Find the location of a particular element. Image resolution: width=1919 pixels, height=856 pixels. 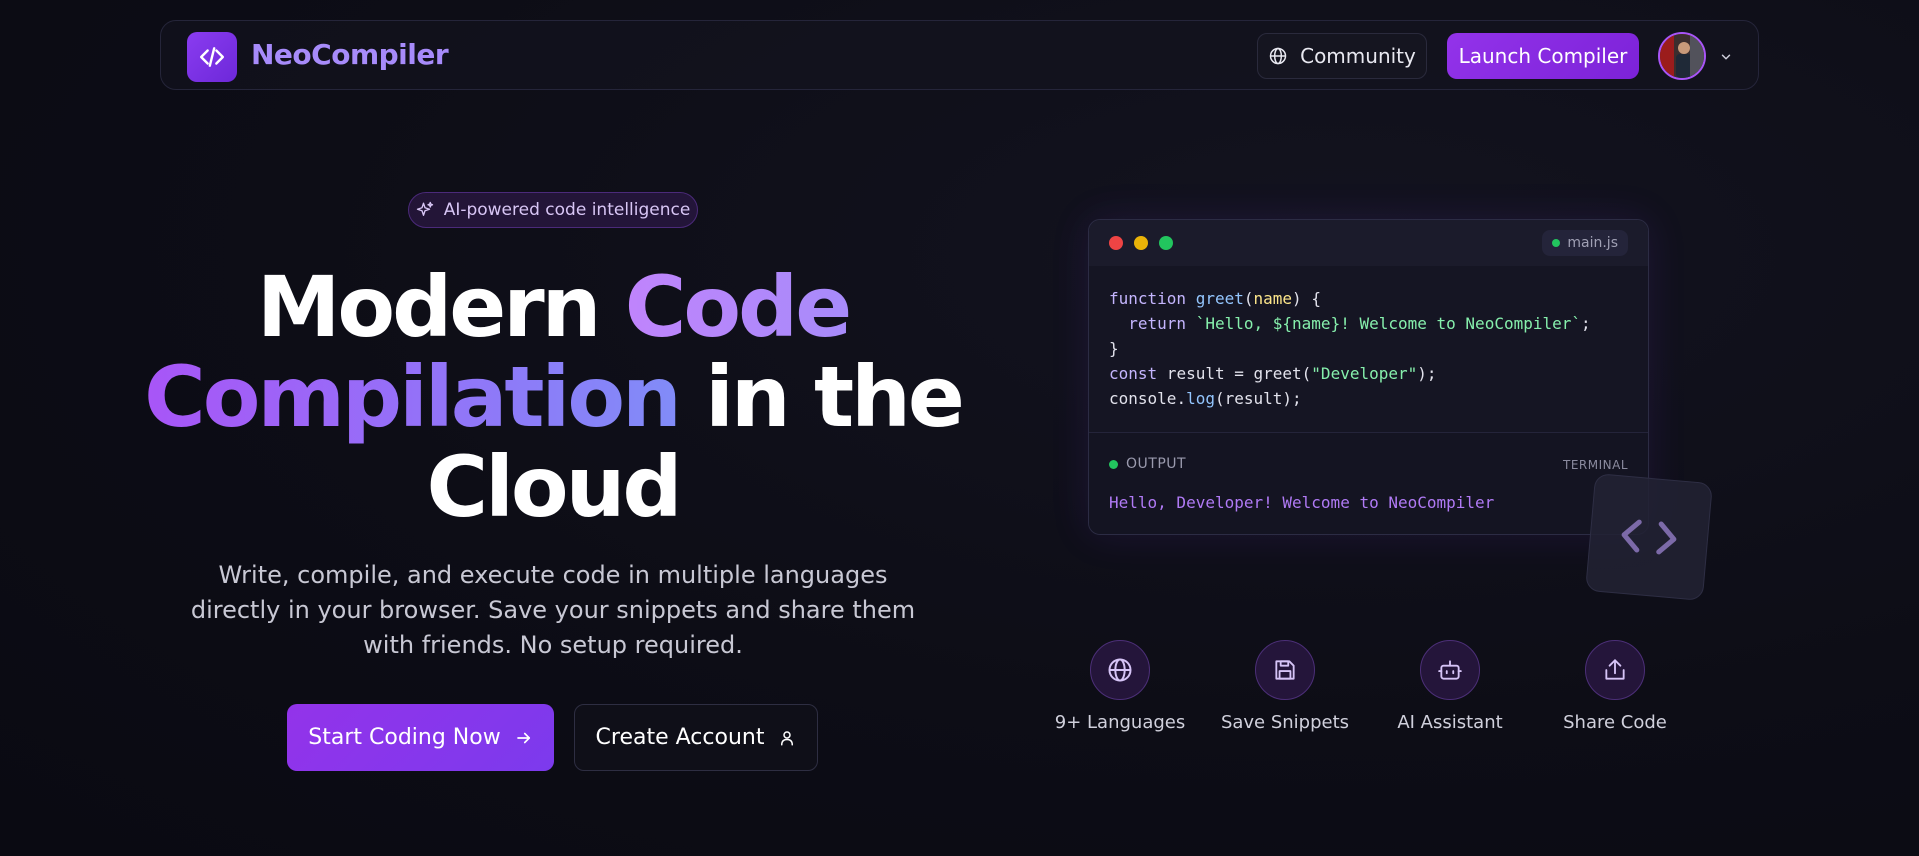

minimize-dot is located at coordinates (1141, 243).